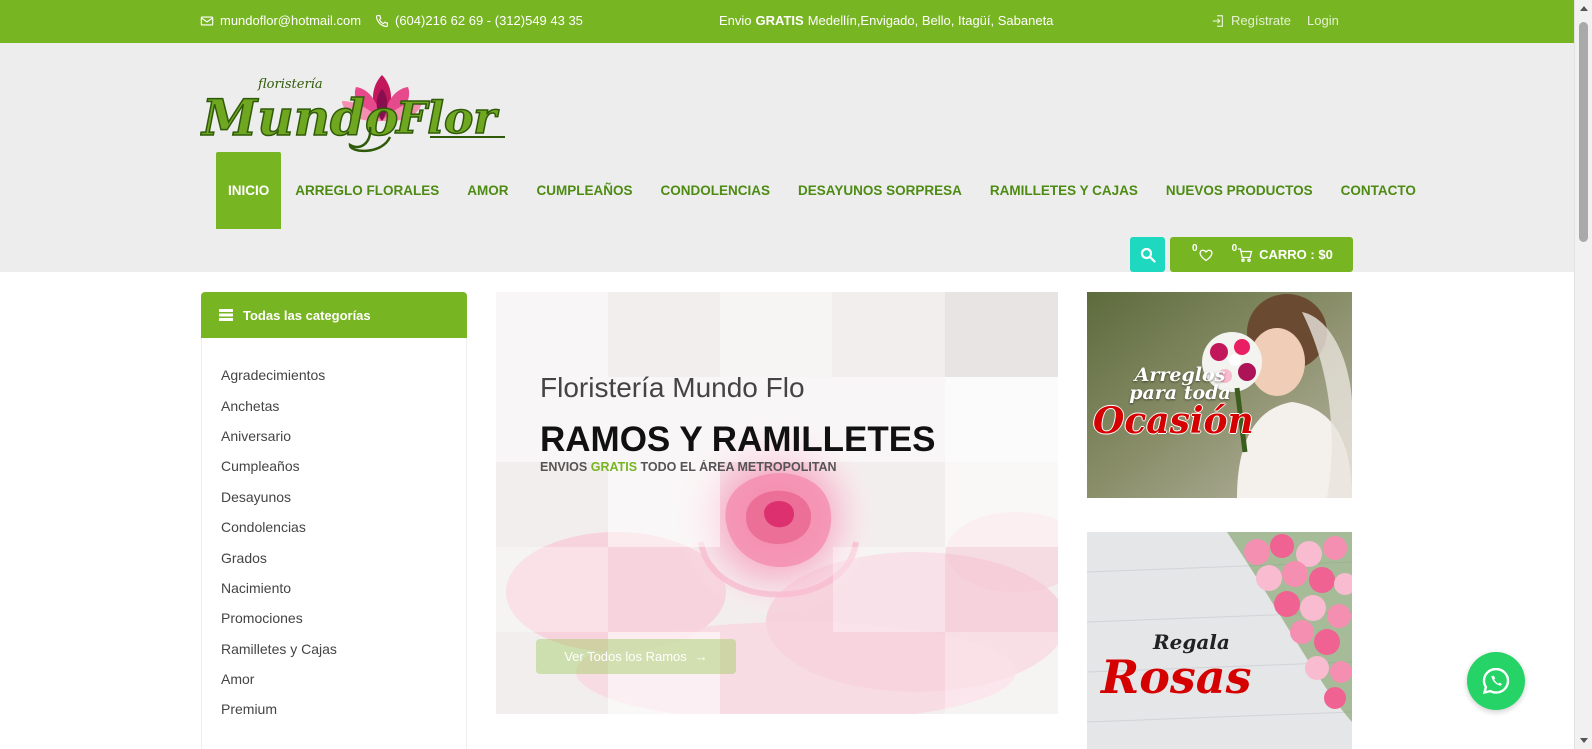 This screenshot has height=749, width=1592. Describe the element at coordinates (1217, 20) in the screenshot. I see `login-icon` at that location.